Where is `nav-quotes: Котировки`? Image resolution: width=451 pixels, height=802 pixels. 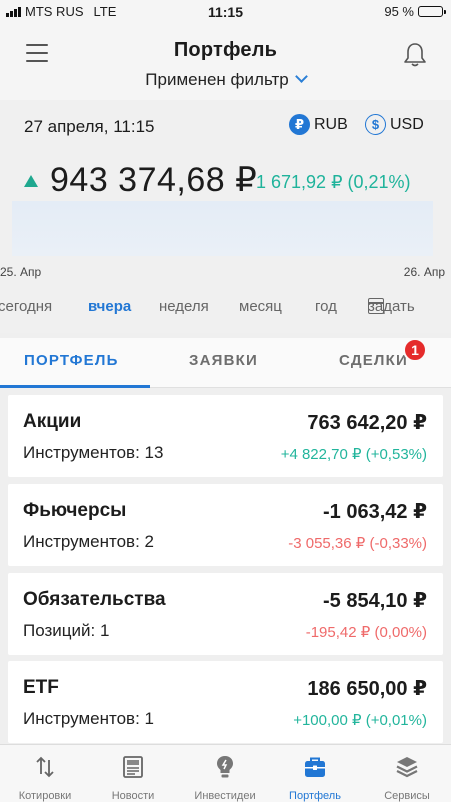 nav-quotes: Котировки is located at coordinates (45, 773).